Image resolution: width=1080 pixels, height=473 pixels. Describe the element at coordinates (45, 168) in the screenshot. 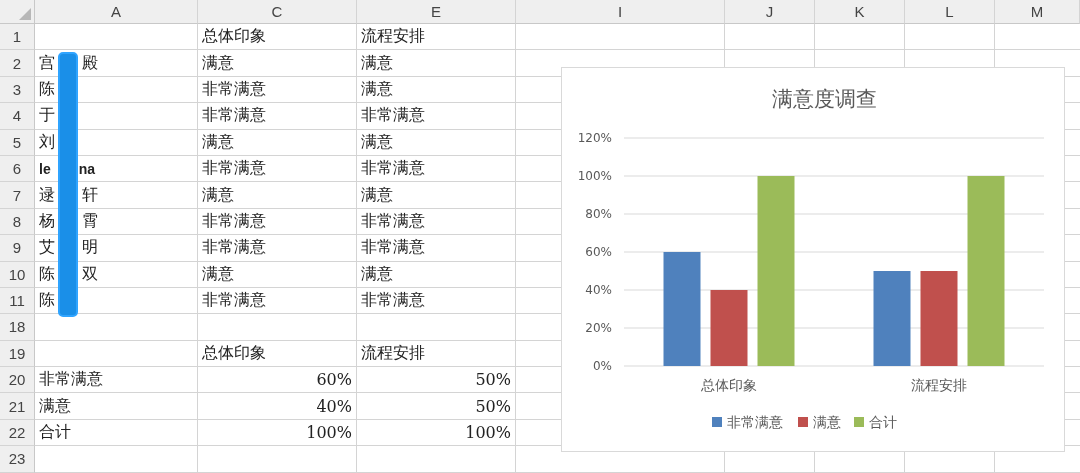

I see `cell-text: le` at that location.